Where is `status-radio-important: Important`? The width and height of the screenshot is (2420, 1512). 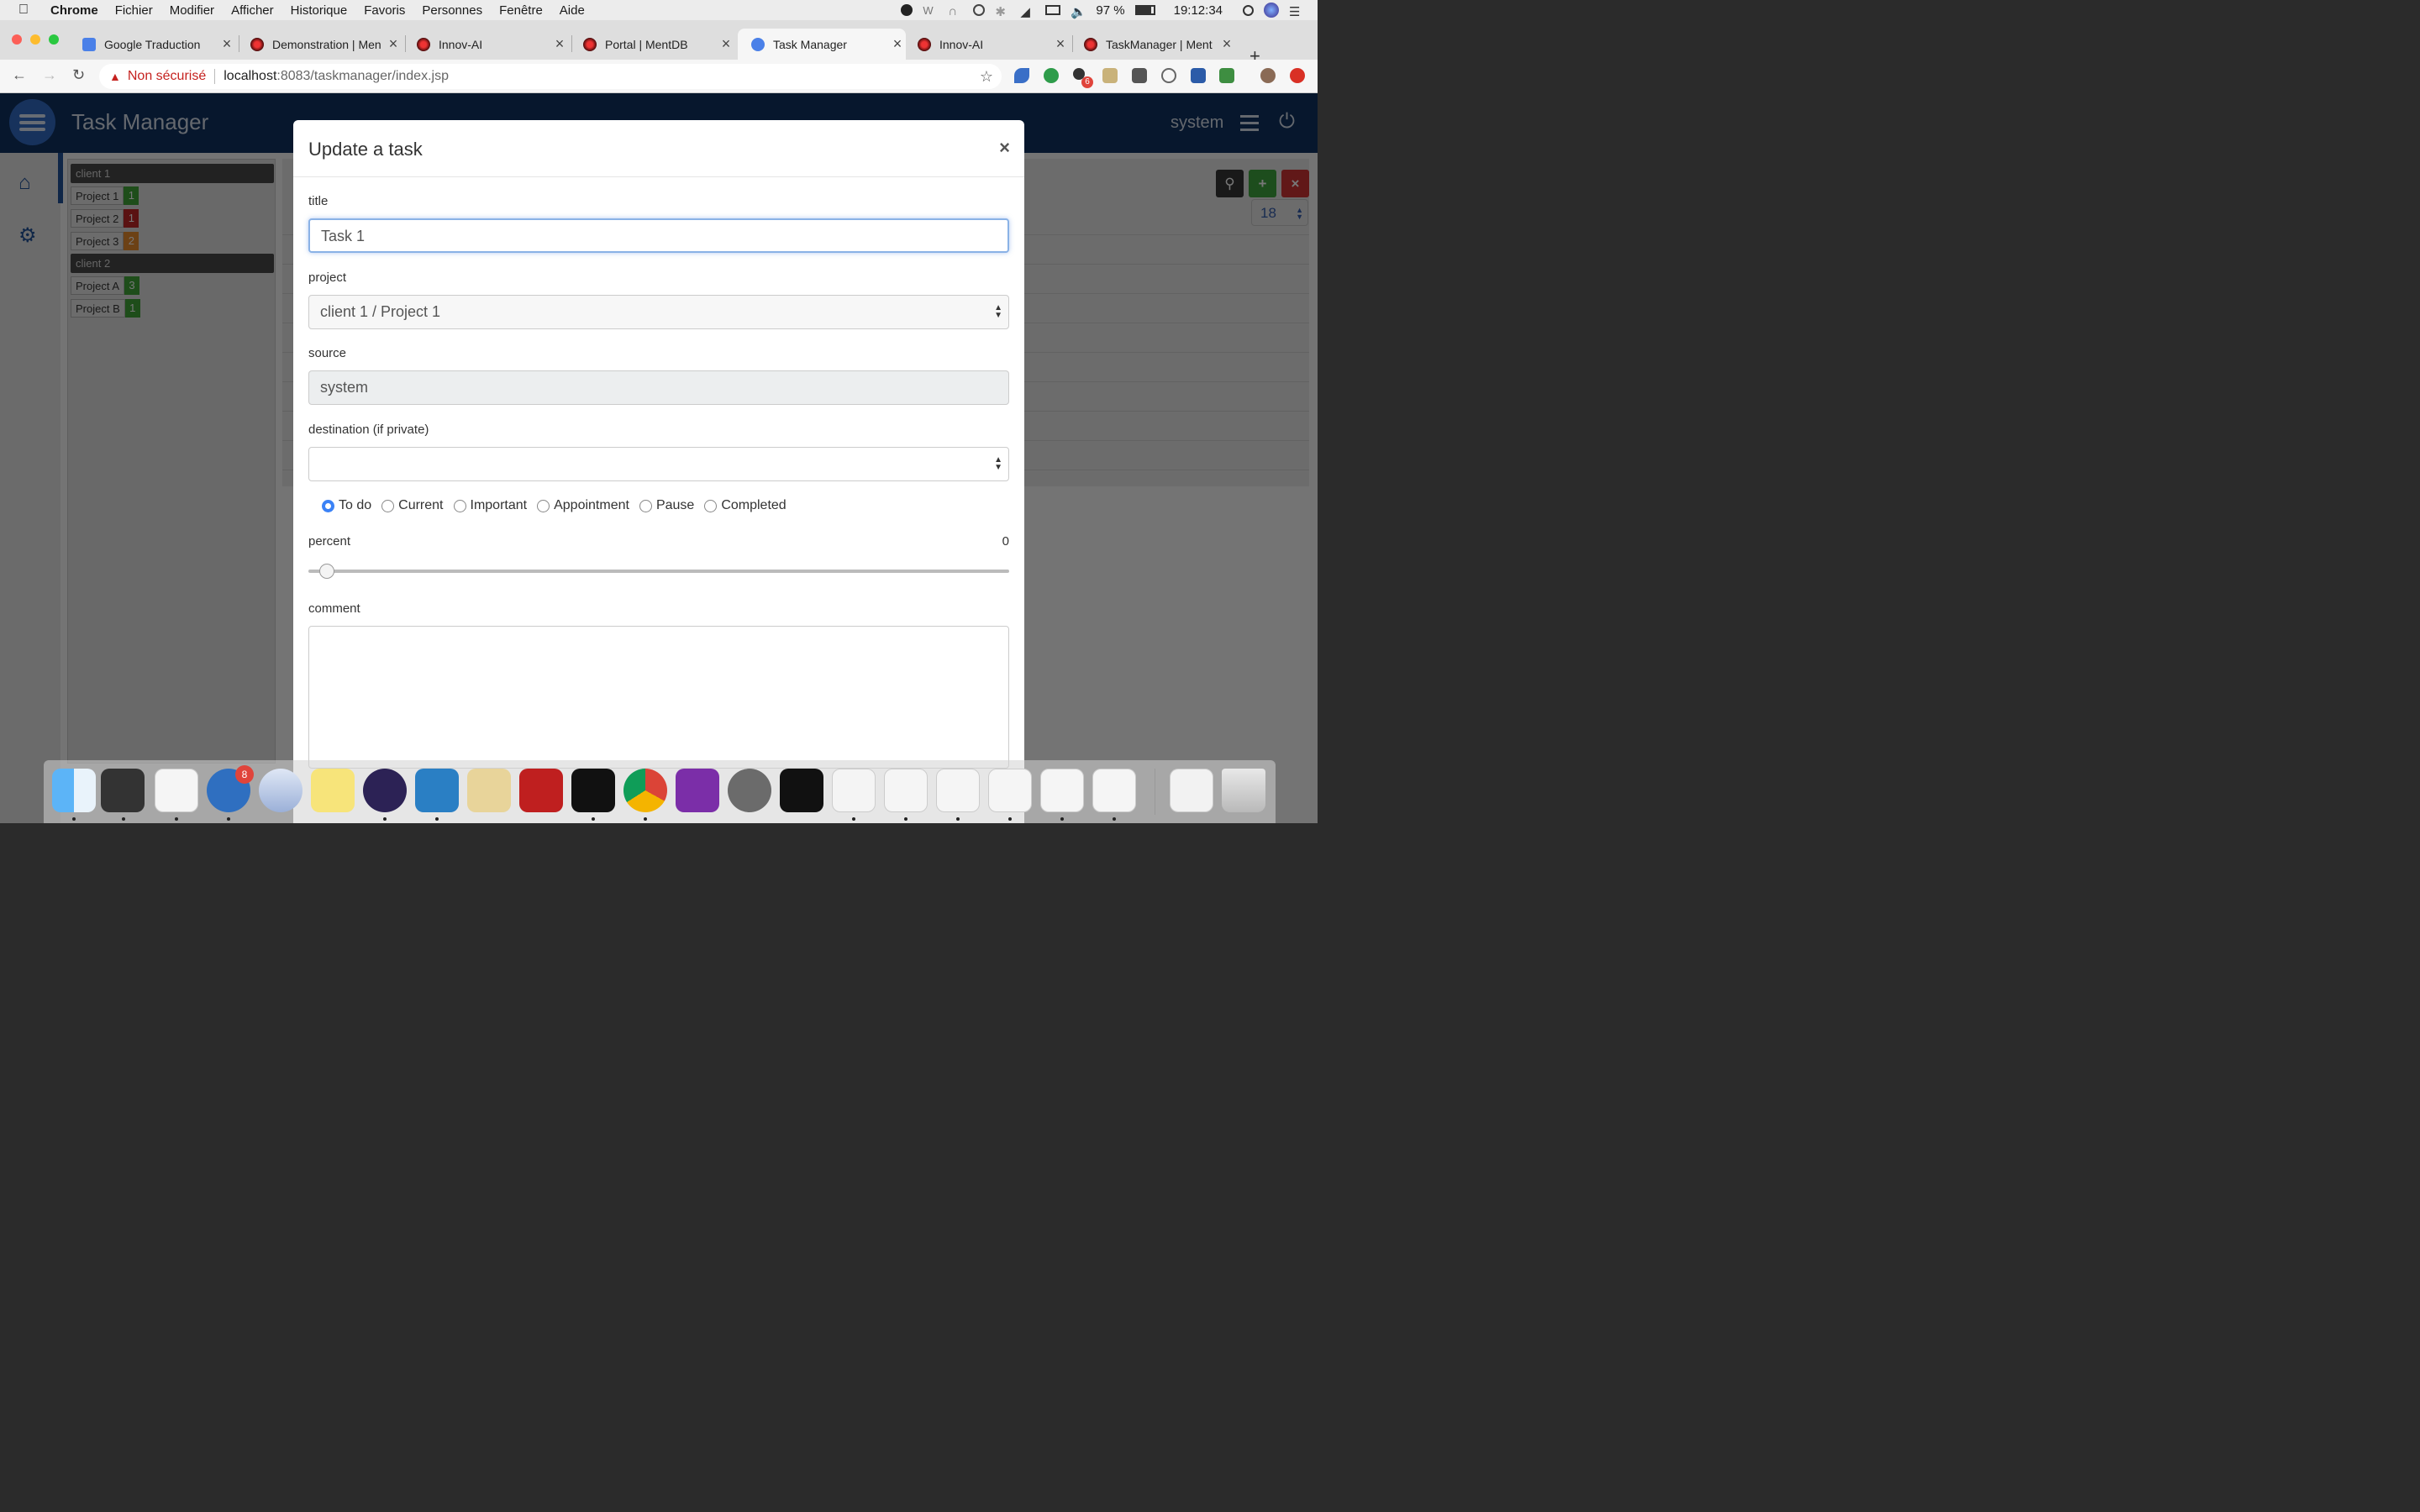
status-radio-important: Important is located at coordinates (490, 505).